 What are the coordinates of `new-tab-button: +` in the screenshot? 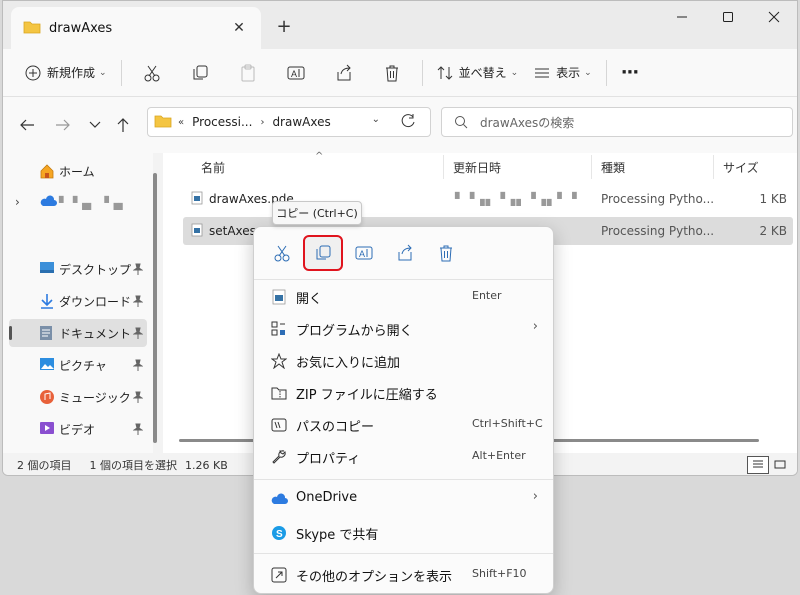 It's located at (284, 26).